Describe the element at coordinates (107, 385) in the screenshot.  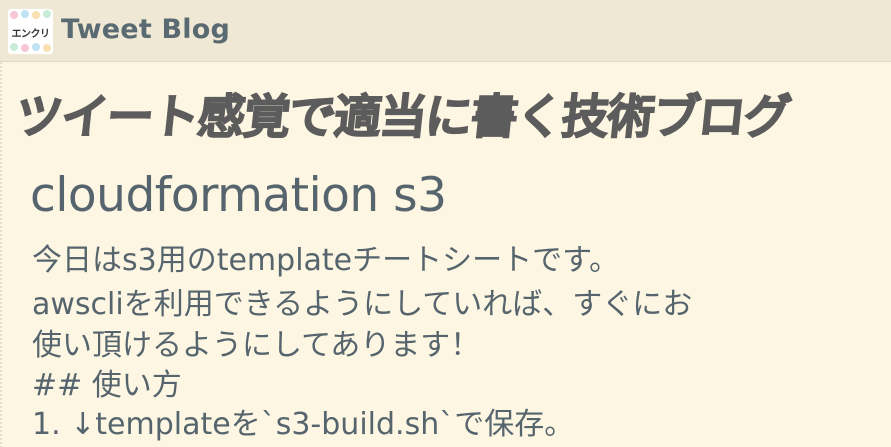
I see `post-body-heading: ## 使い方` at that location.